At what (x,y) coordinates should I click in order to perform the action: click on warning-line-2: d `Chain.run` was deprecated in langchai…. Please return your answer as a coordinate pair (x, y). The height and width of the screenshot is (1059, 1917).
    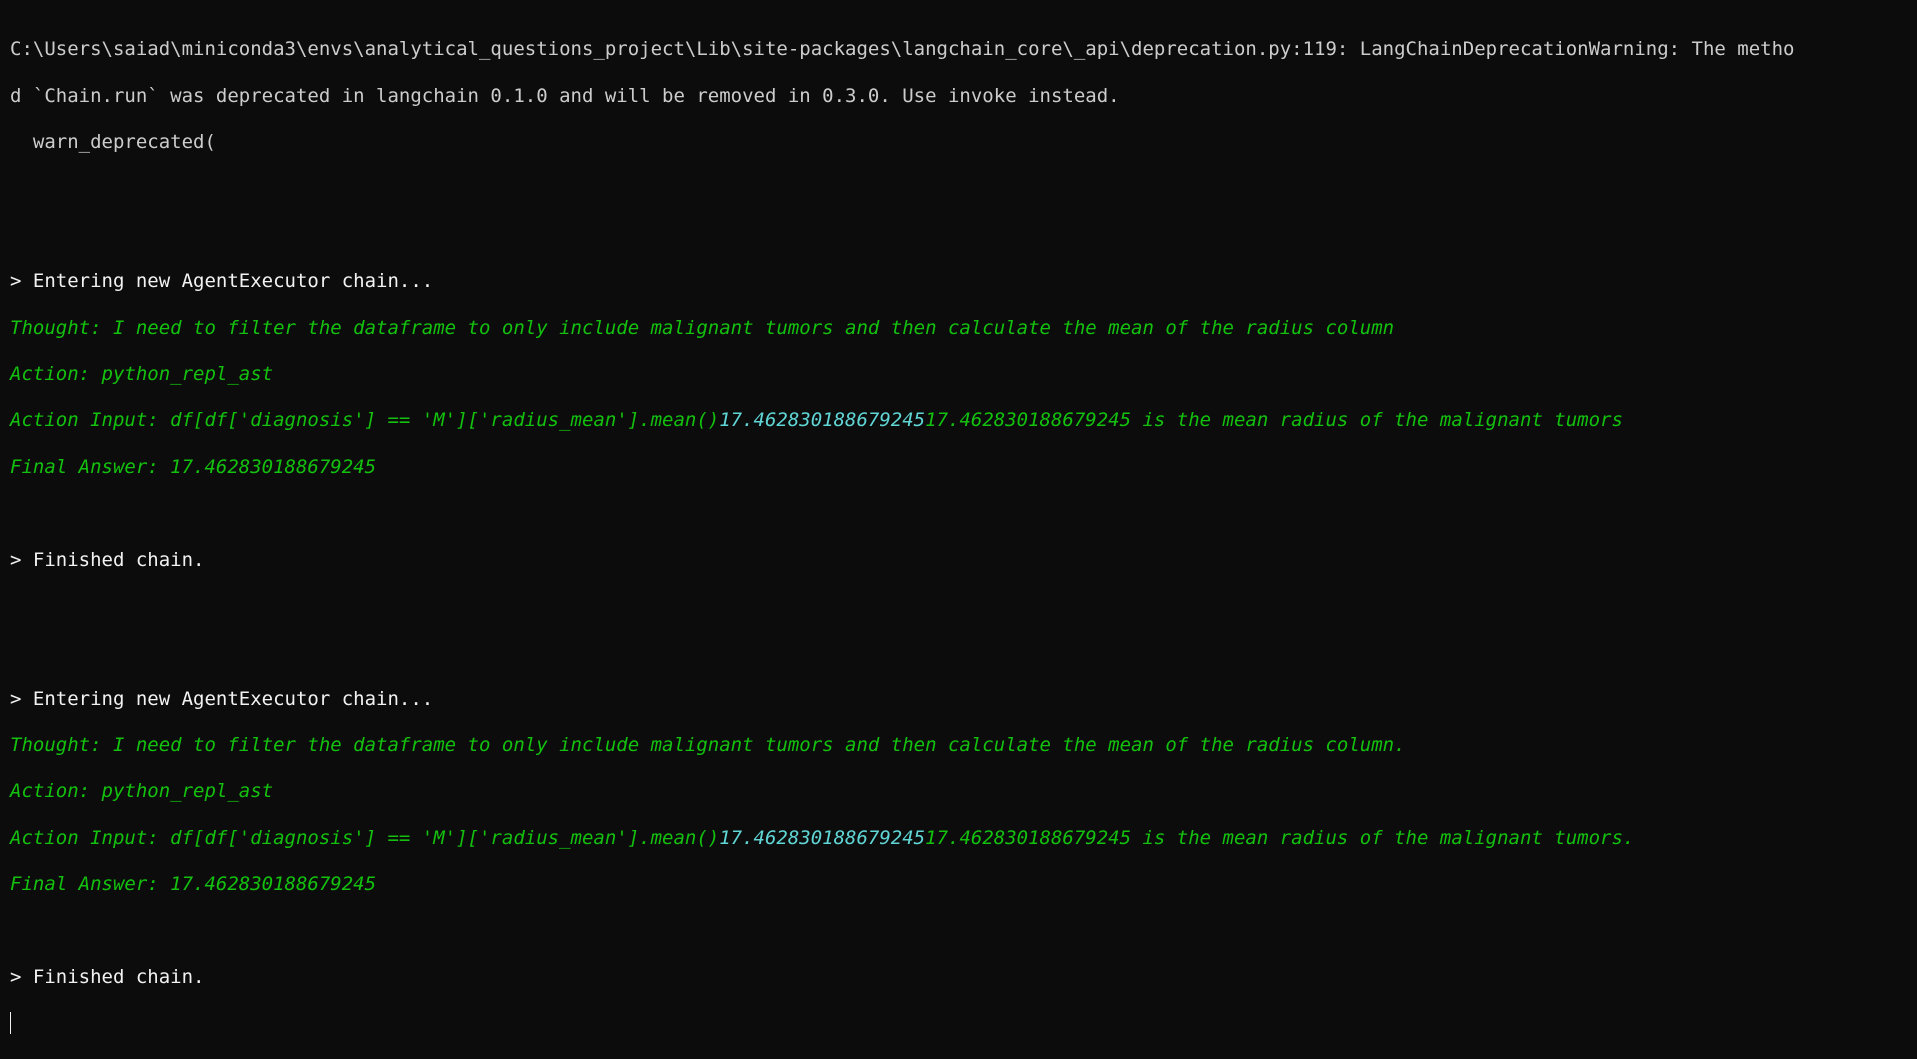
    Looking at the image, I should click on (565, 95).